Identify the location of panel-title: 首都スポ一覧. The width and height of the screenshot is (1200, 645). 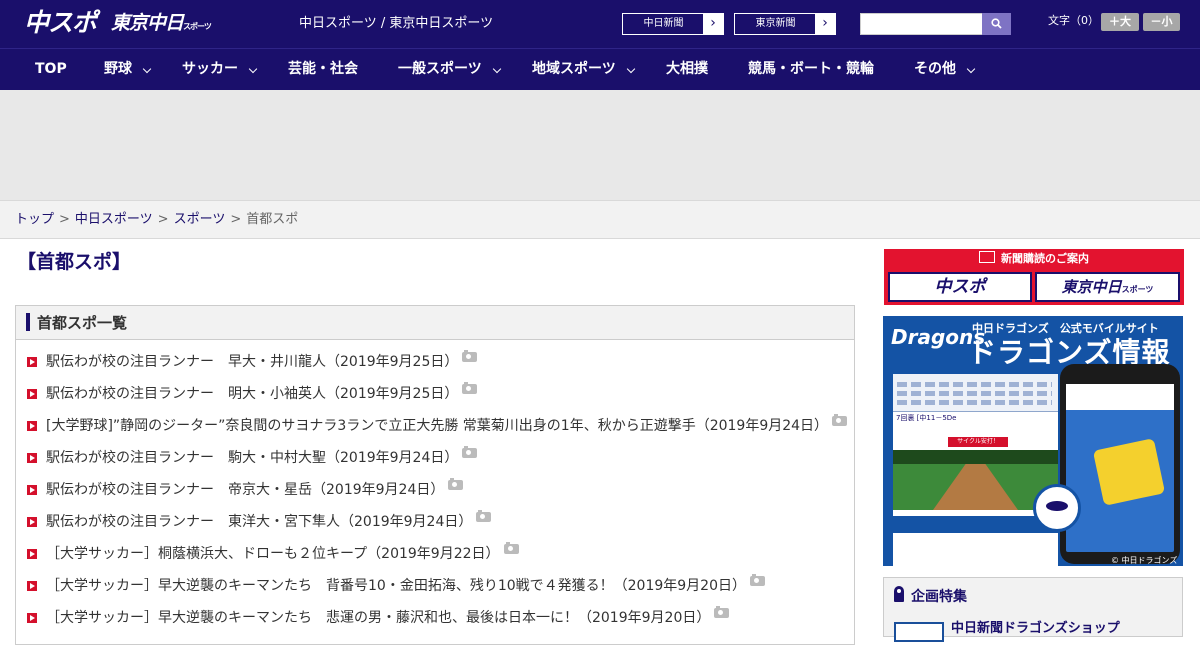
(82, 323).